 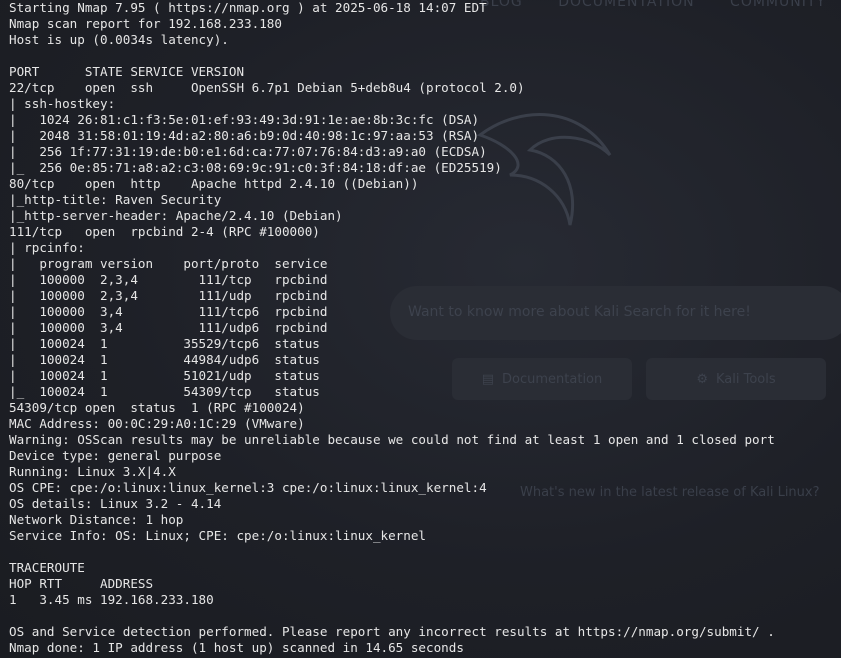 What do you see at coordinates (164, 359) in the screenshot?
I see `terminal-line: | 100024 1 44984/udp6 status` at bounding box center [164, 359].